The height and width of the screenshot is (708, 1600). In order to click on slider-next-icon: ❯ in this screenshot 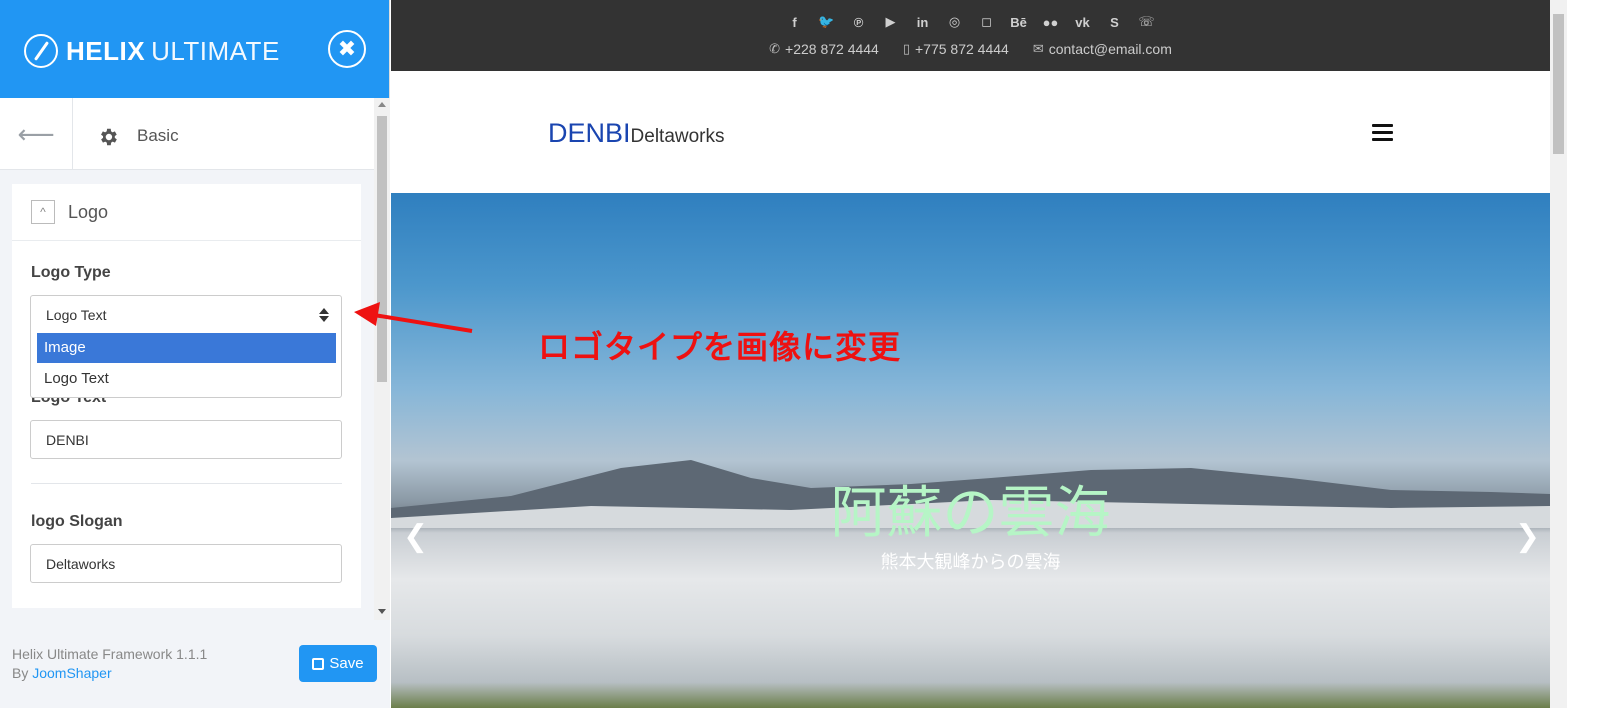, I will do `click(1527, 536)`.